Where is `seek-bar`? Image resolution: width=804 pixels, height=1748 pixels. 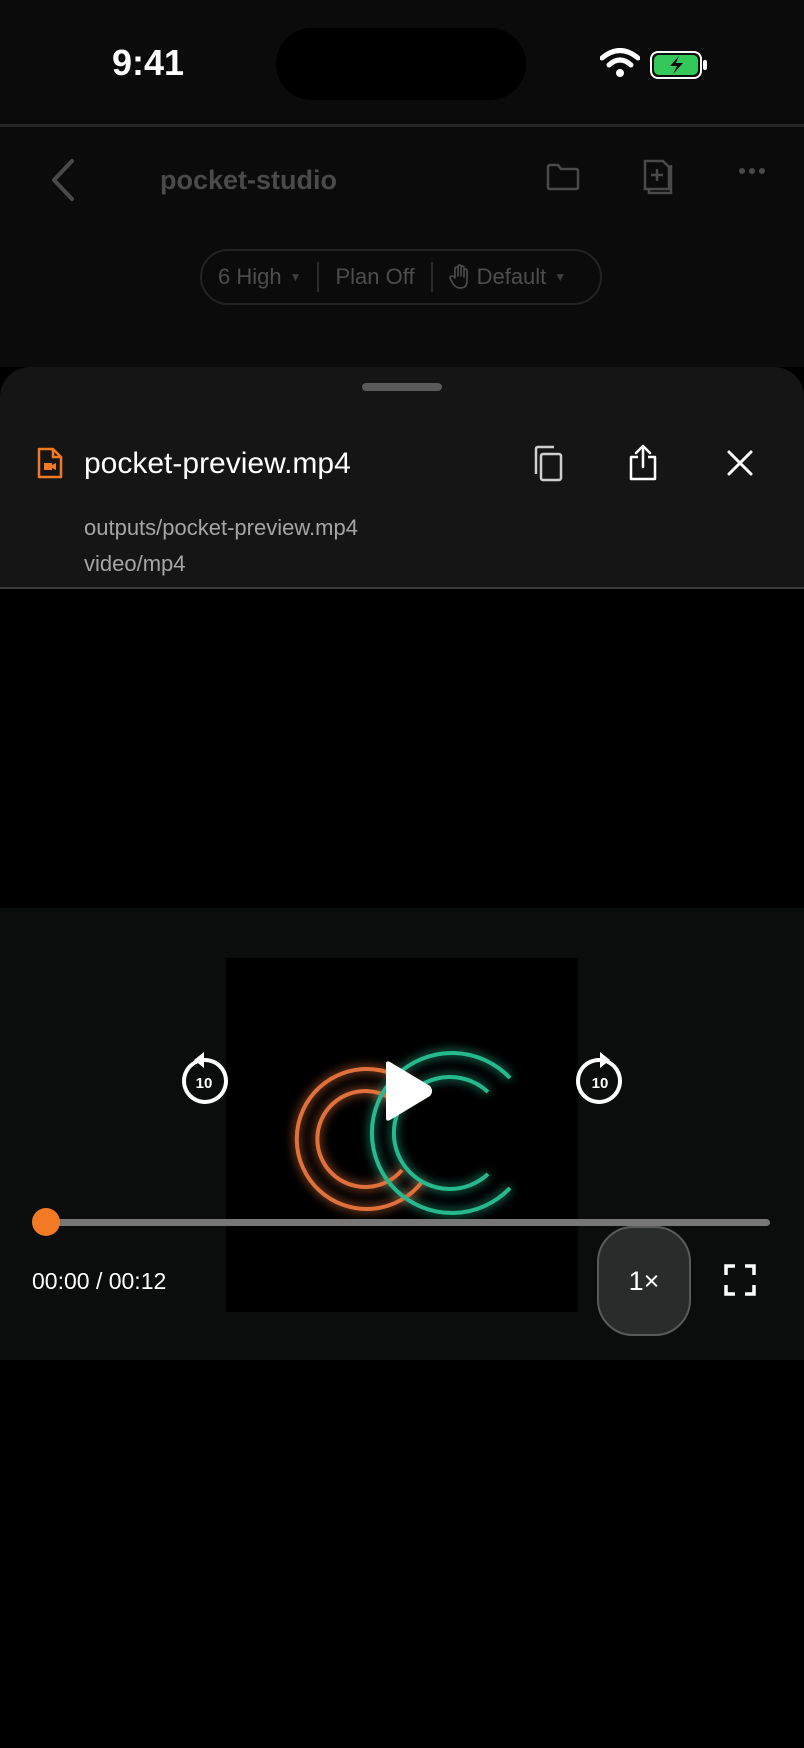
seek-bar is located at coordinates (406, 1222).